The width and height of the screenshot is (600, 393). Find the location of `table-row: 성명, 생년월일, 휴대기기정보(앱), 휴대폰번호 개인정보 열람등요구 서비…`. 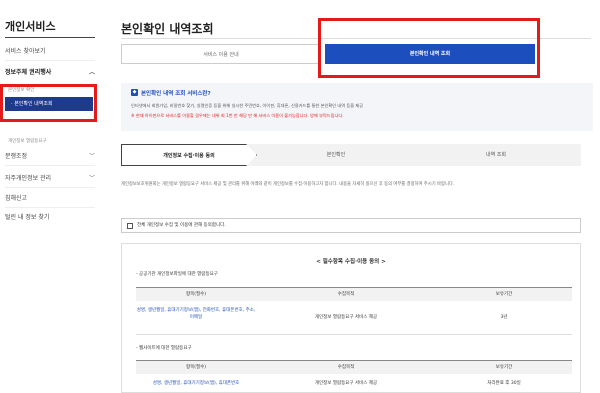

table-row: 성명, 생년월일, 휴대기기정보(앱), 휴대폰번호 개인정보 열람등요구 서비… is located at coordinates (354, 383).